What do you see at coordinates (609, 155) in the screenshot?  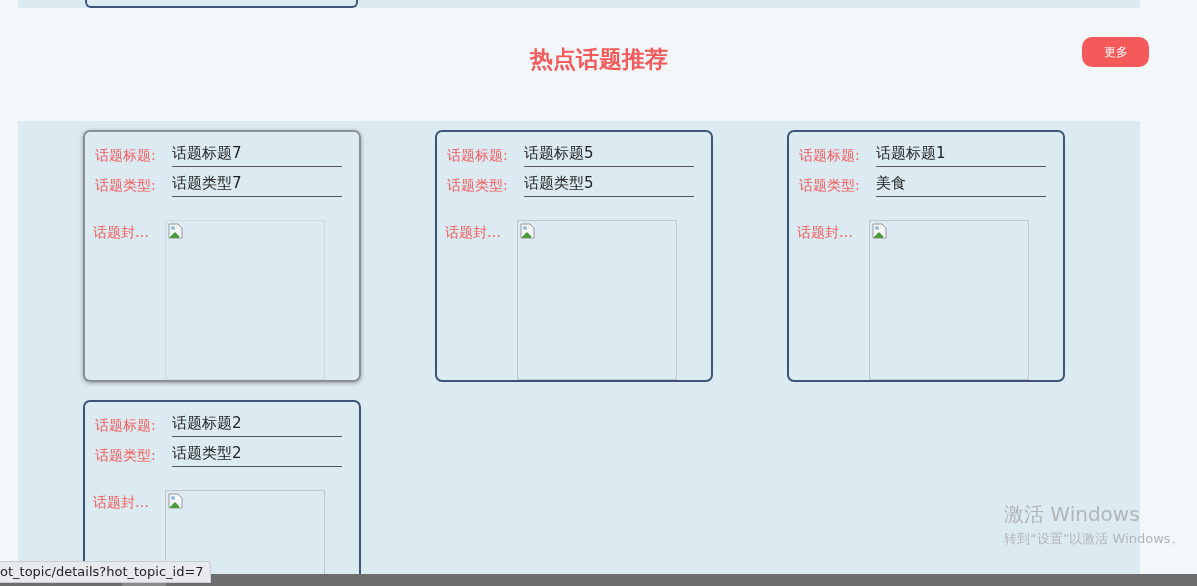 I see `title-field: 话题标题5` at bounding box center [609, 155].